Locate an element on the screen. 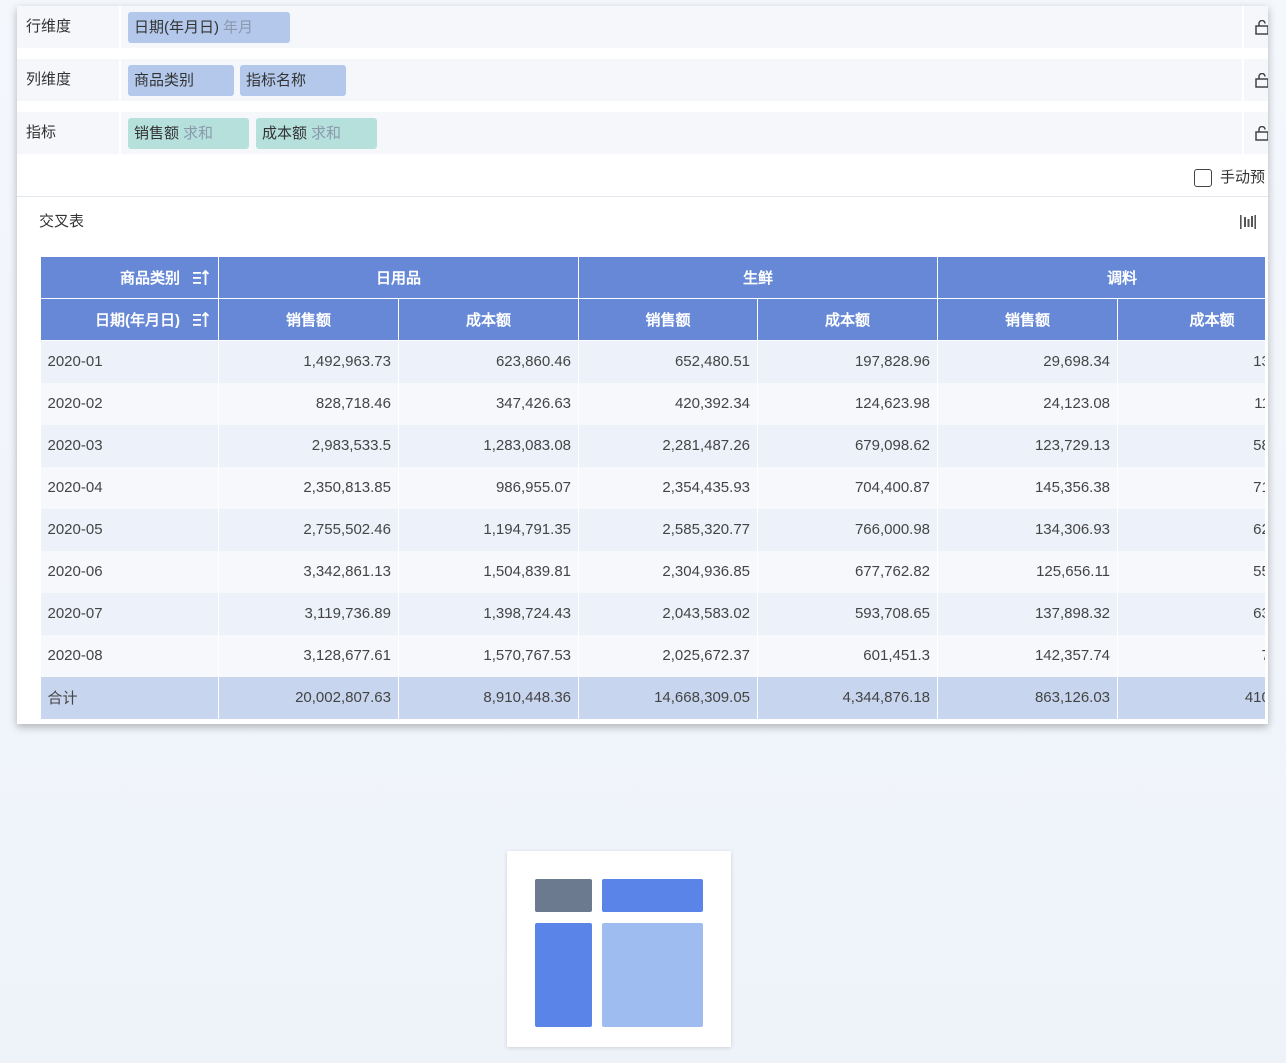 The image size is (1286, 1063). value-cell: 124,623.98 is located at coordinates (848, 403).